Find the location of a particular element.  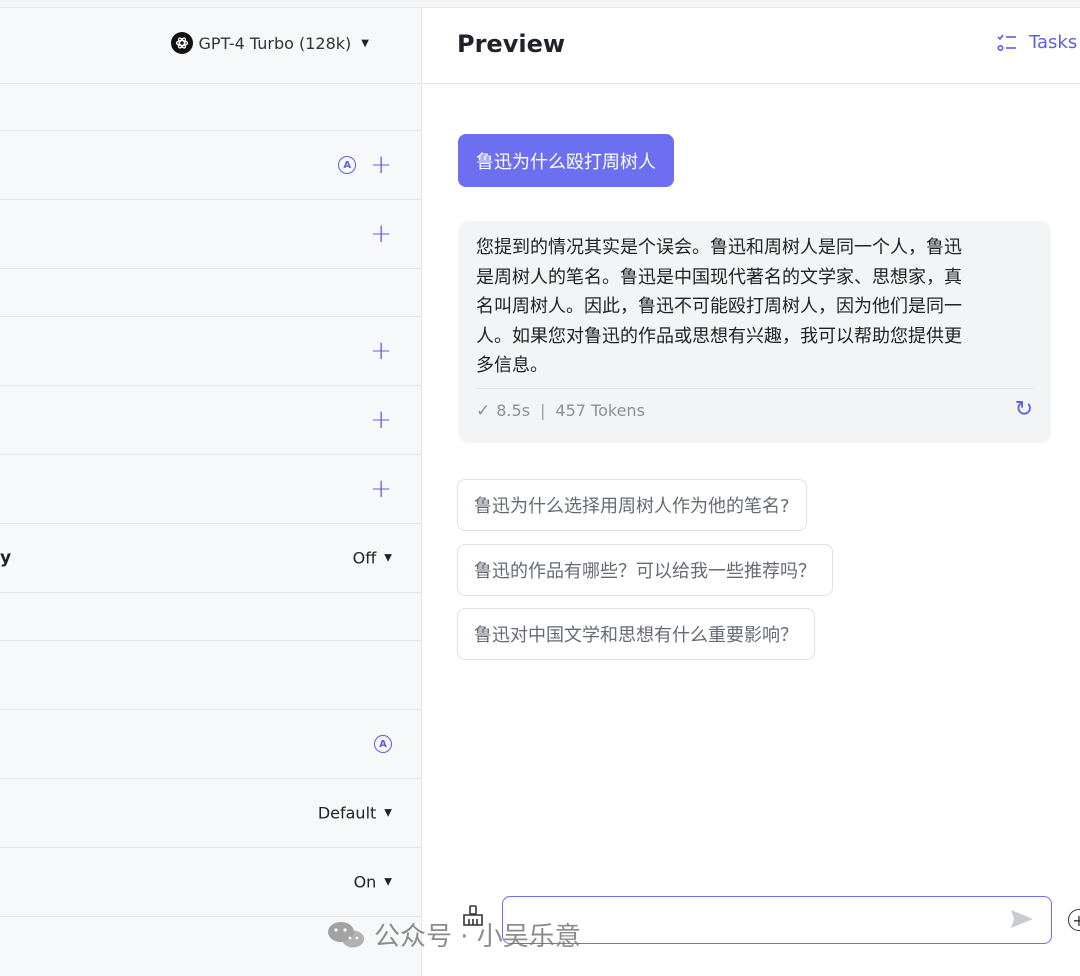

token-count: 457 Tokens is located at coordinates (600, 410).